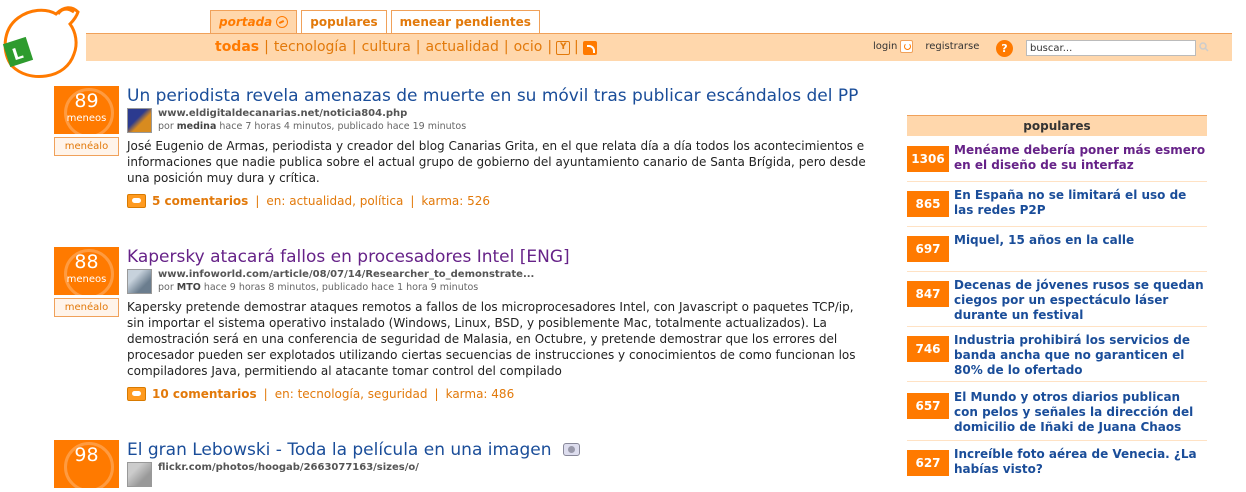  What do you see at coordinates (351, 394) in the screenshot?
I see `story-category: en: tecnología, seguridad` at bounding box center [351, 394].